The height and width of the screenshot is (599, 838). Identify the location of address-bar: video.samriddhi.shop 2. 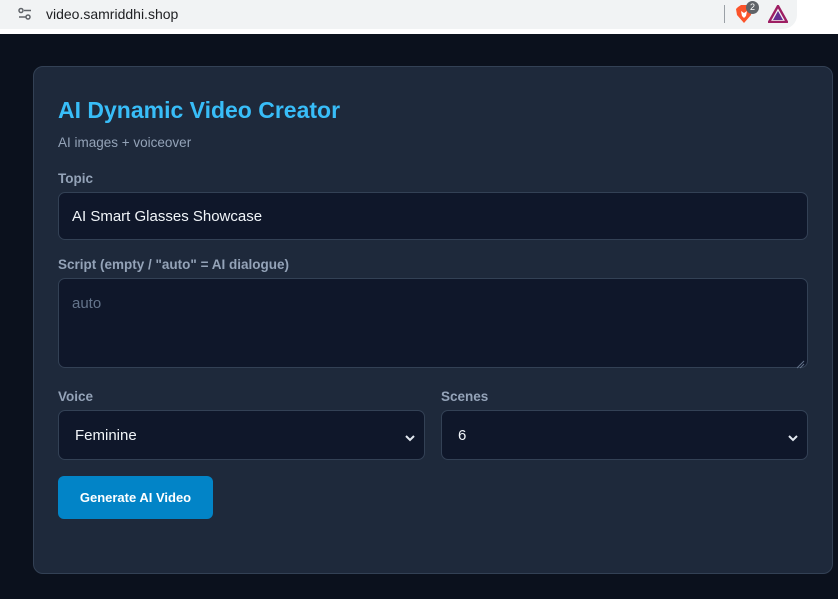
(398, 14).